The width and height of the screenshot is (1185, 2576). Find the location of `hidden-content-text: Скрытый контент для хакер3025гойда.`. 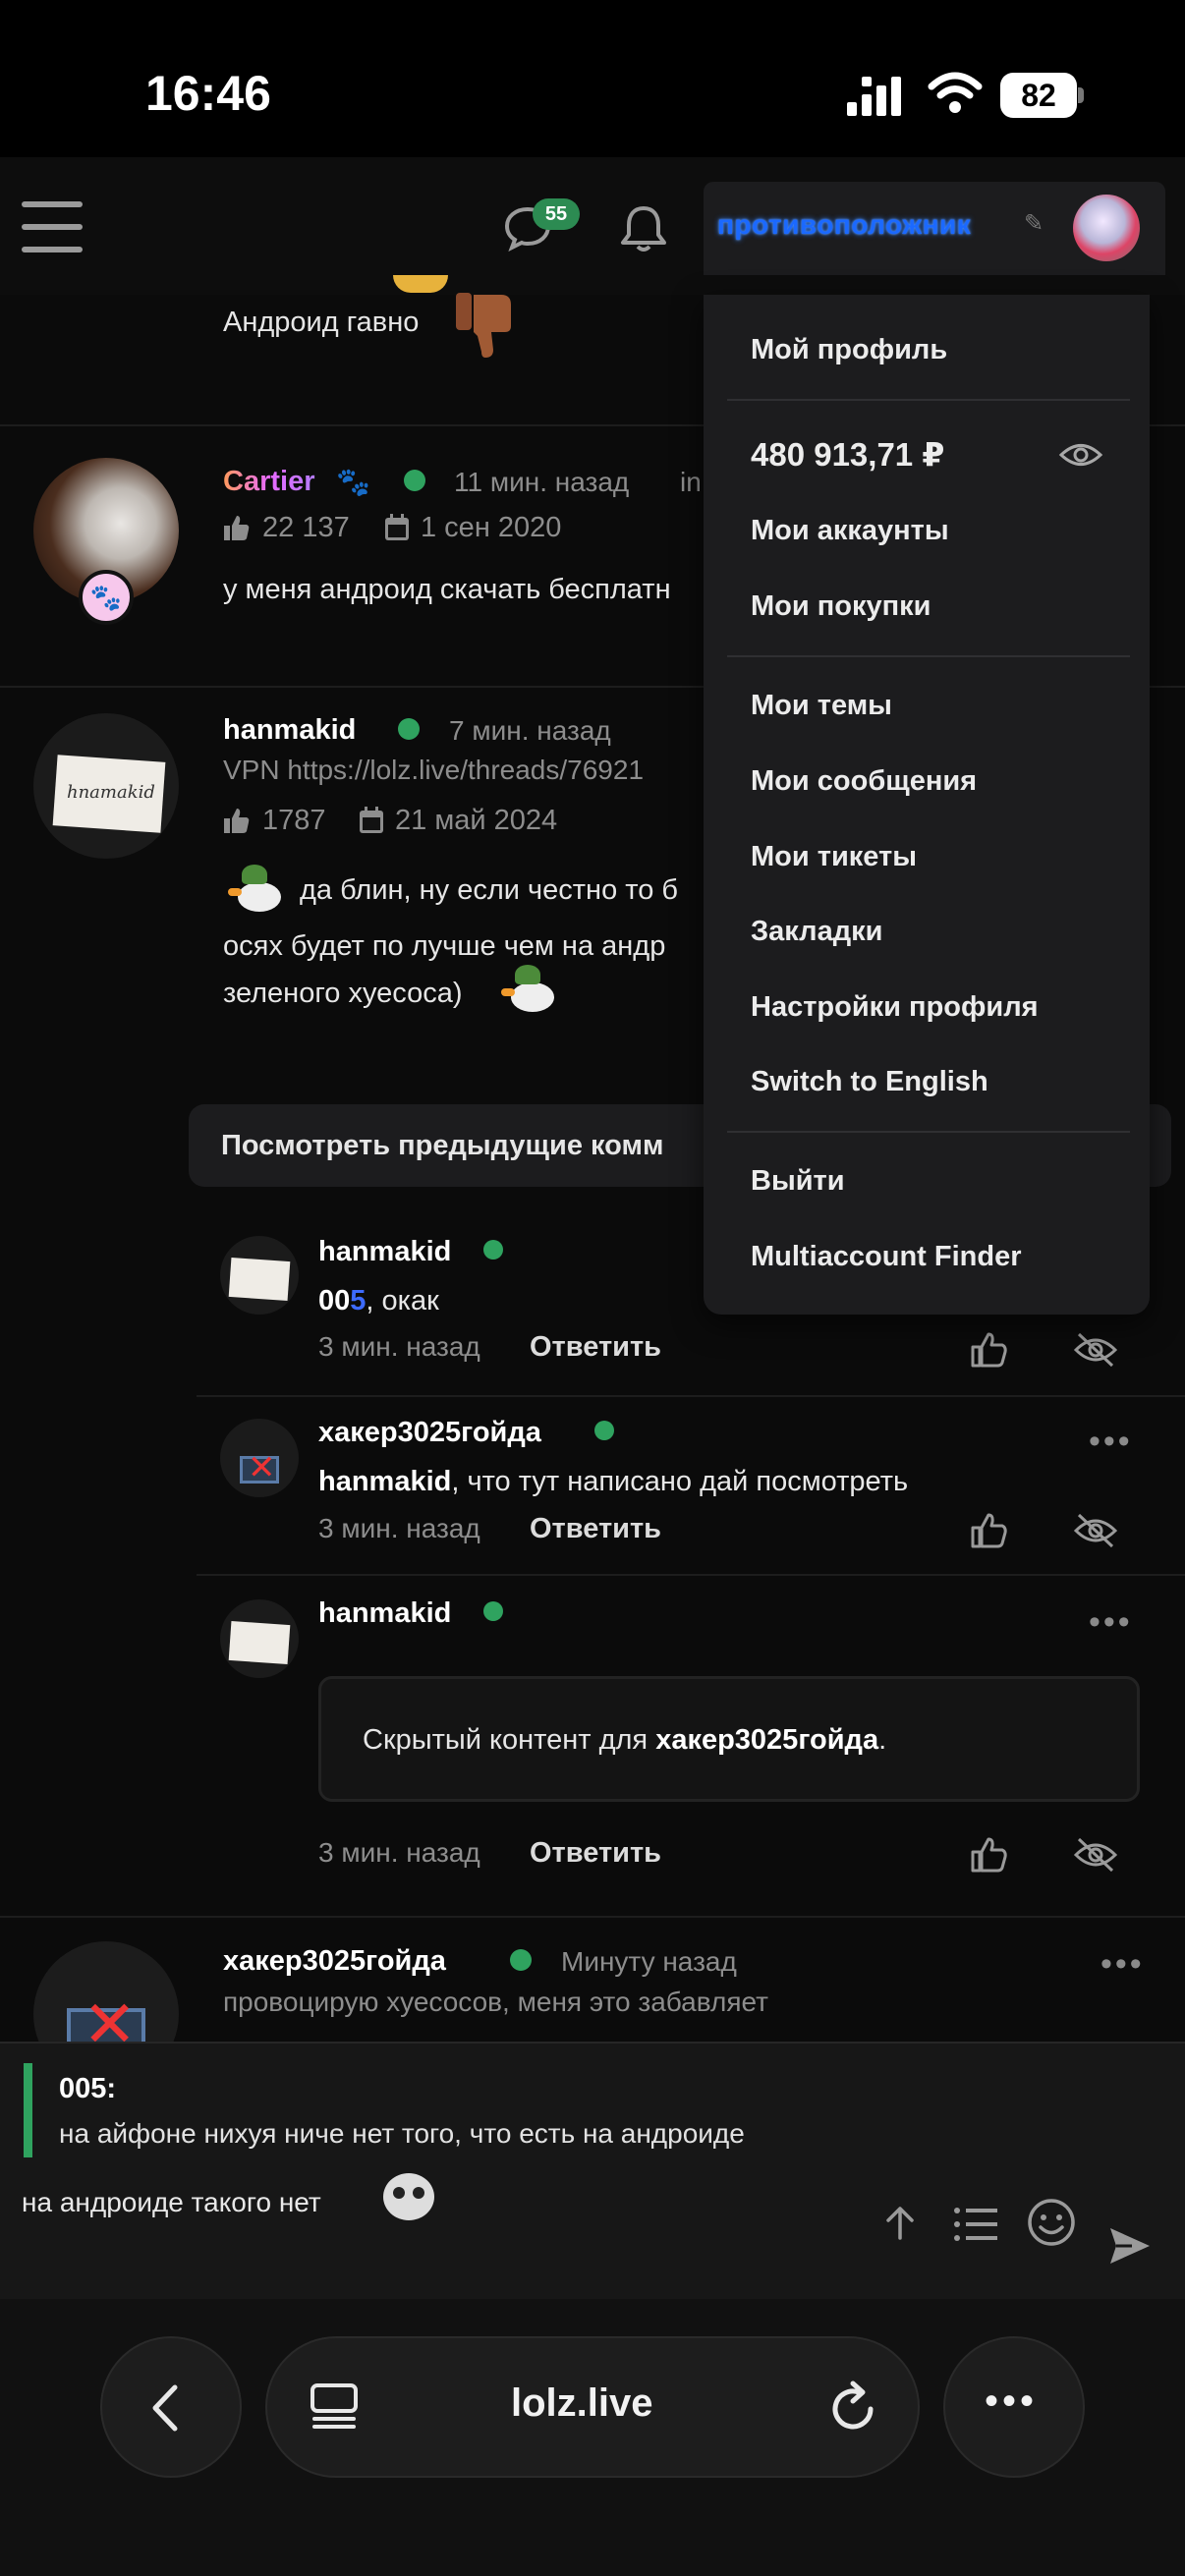

hidden-content-text: Скрытый контент для хакер3025гойда. is located at coordinates (625, 1740).